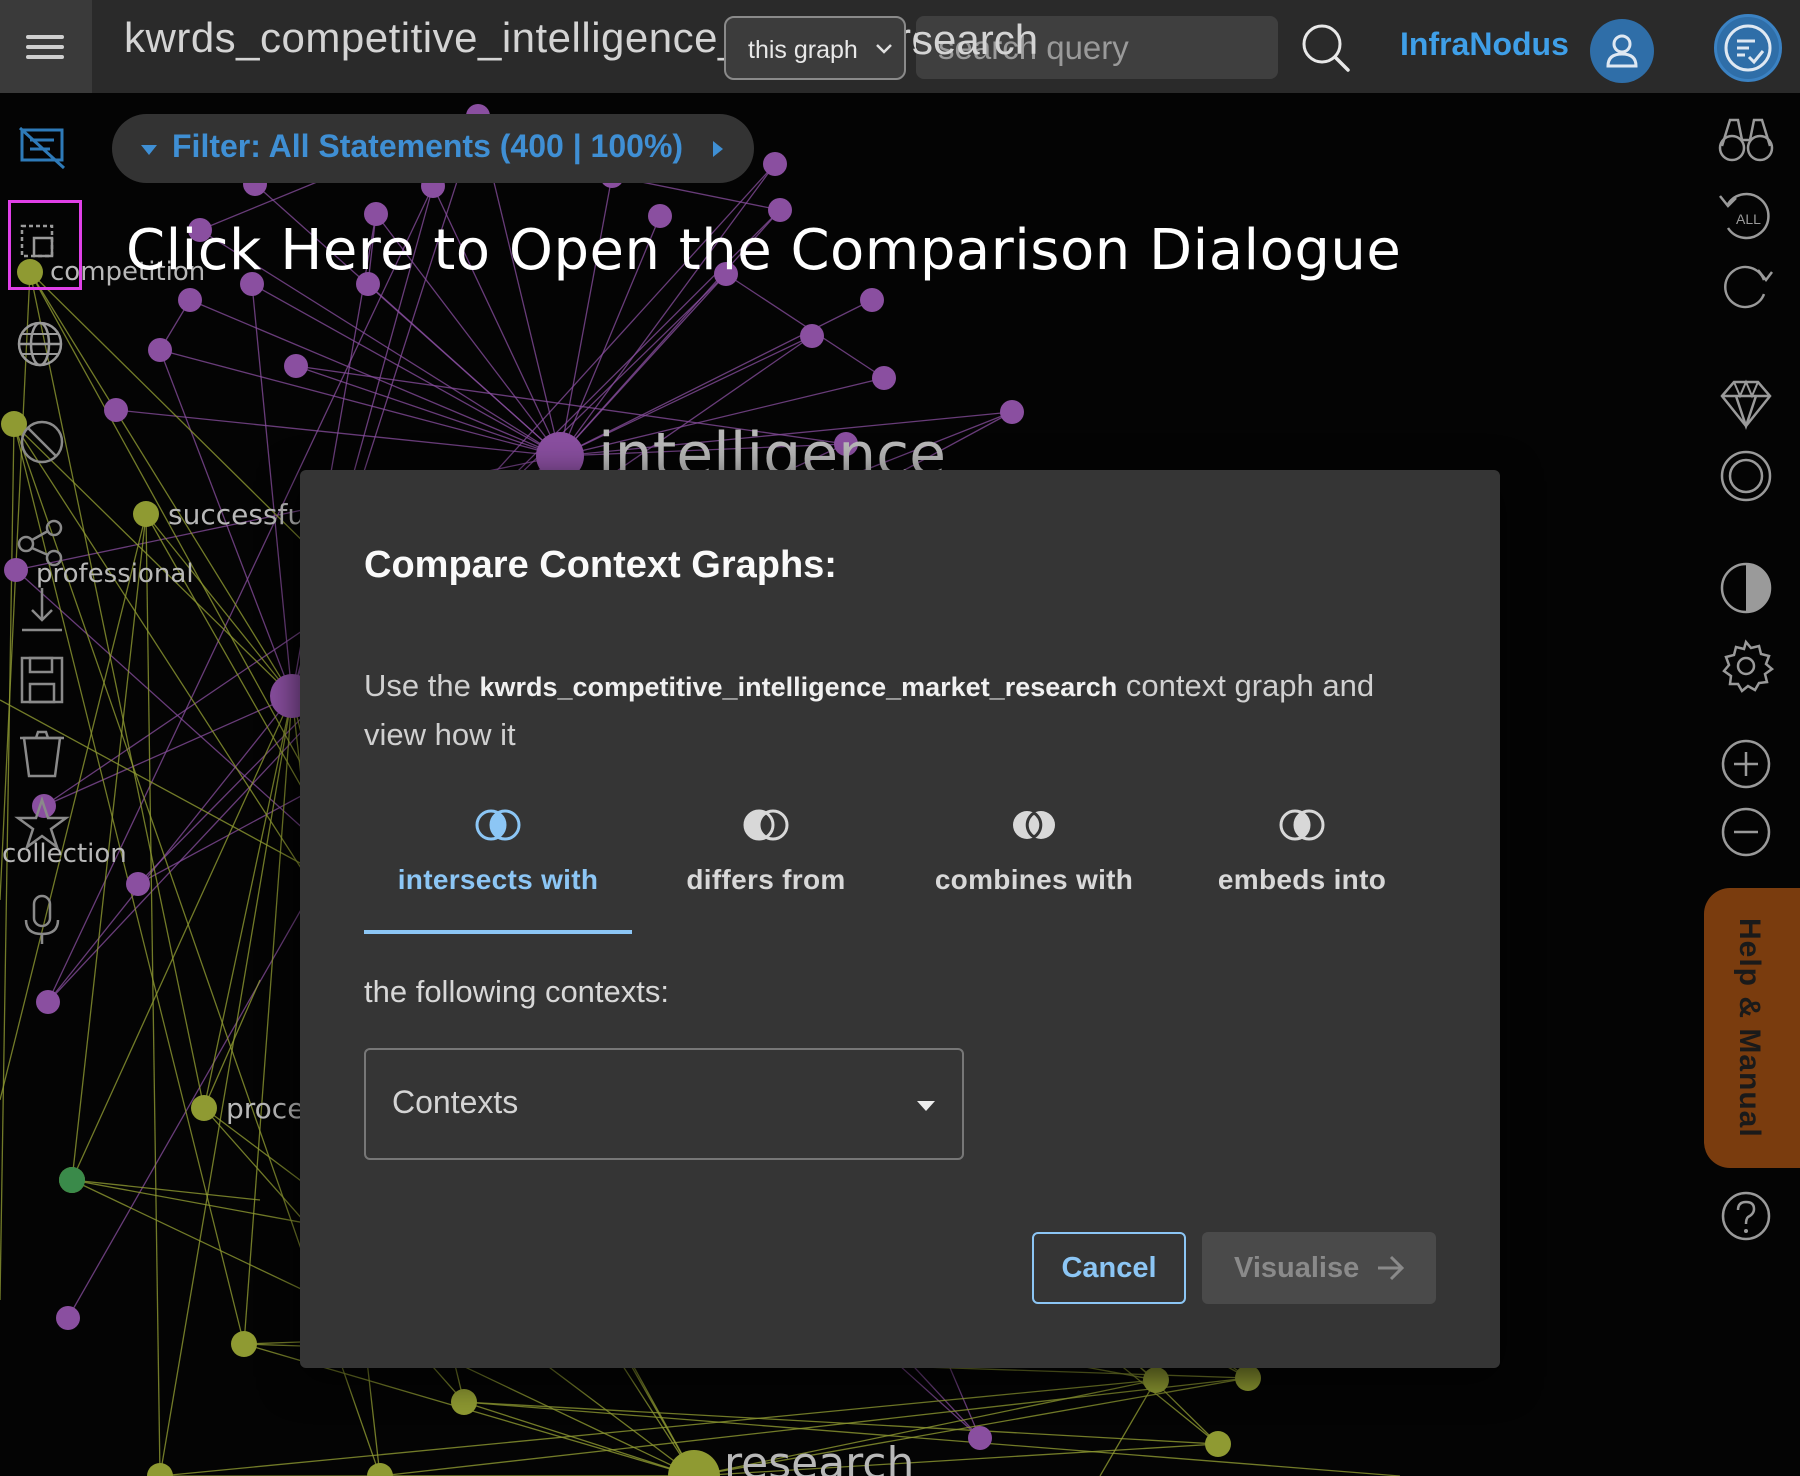  What do you see at coordinates (1097, 47) in the screenshot?
I see `search-input` at bounding box center [1097, 47].